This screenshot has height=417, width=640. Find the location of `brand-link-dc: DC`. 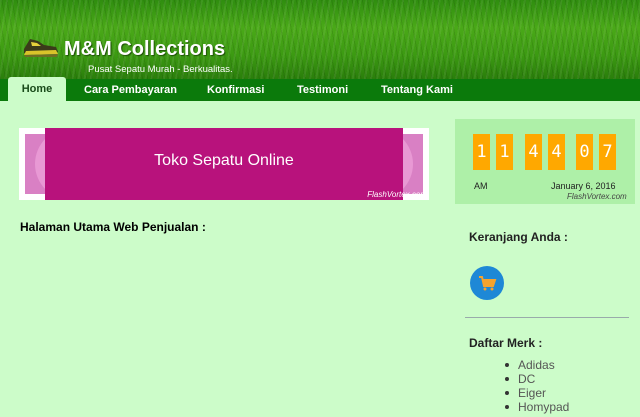

brand-link-dc: DC is located at coordinates (537, 379).